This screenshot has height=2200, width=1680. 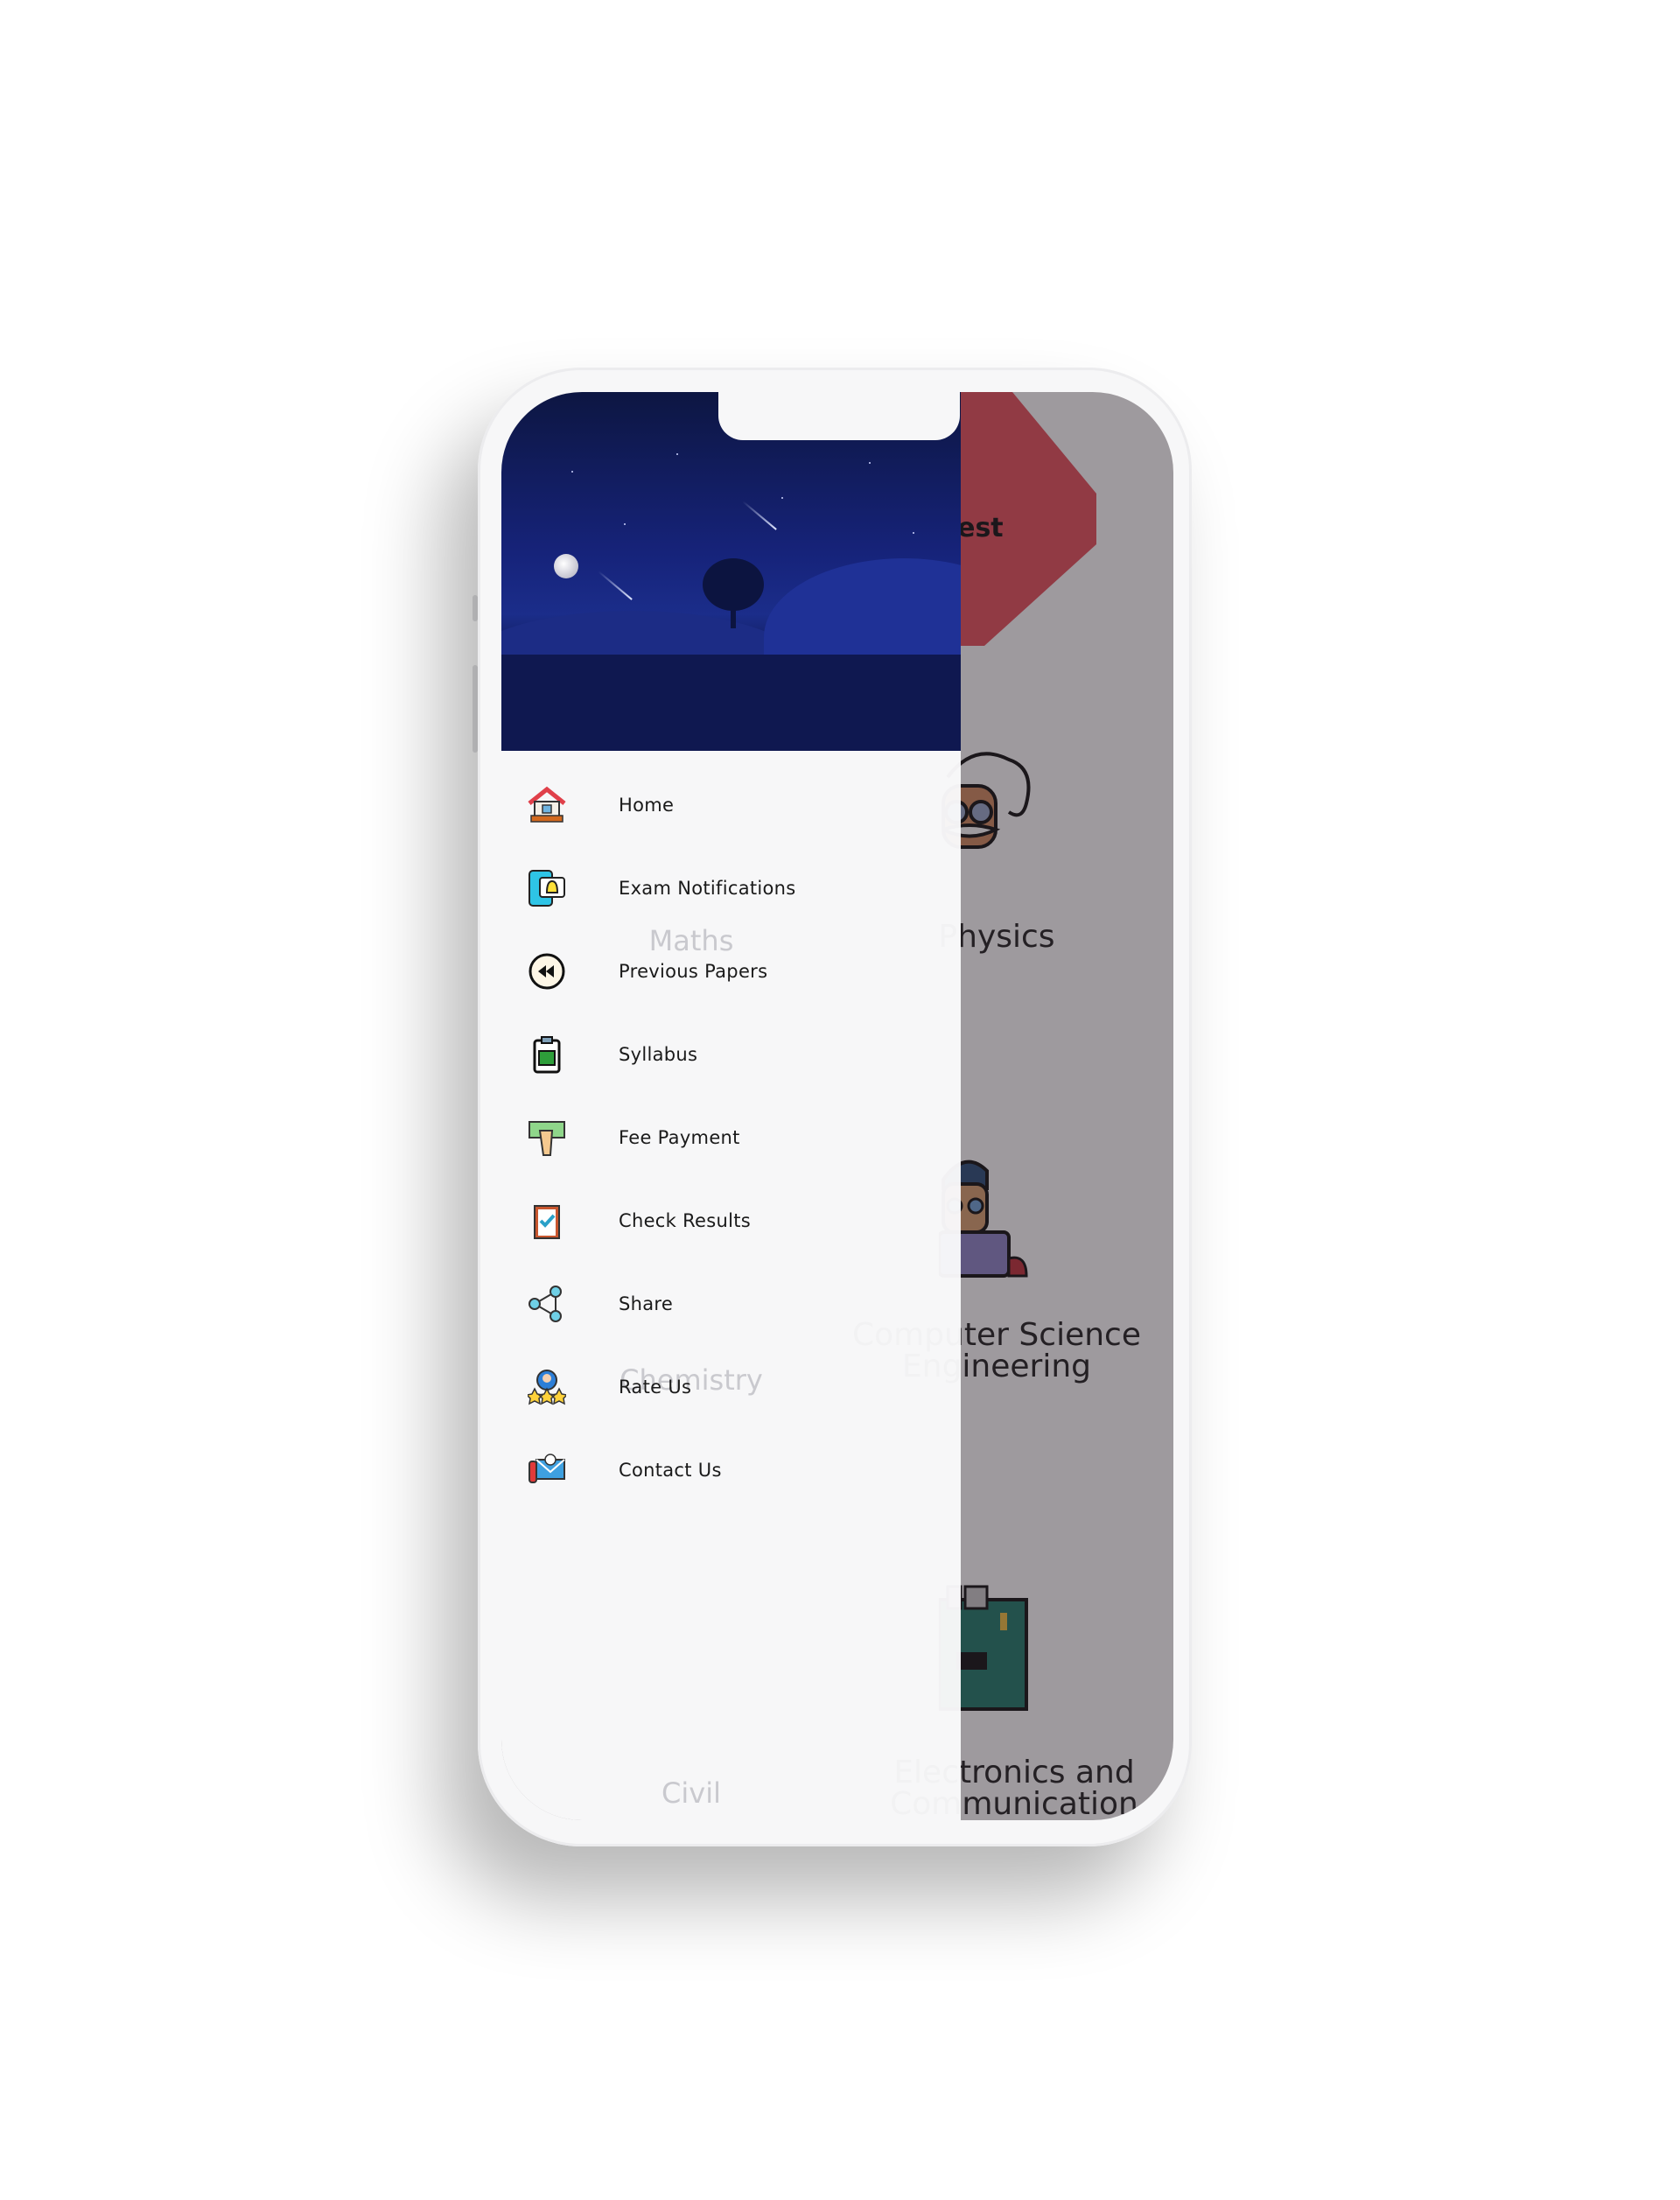 I want to click on menu-item-previous-papers: Previous Papers, so click(x=731, y=971).